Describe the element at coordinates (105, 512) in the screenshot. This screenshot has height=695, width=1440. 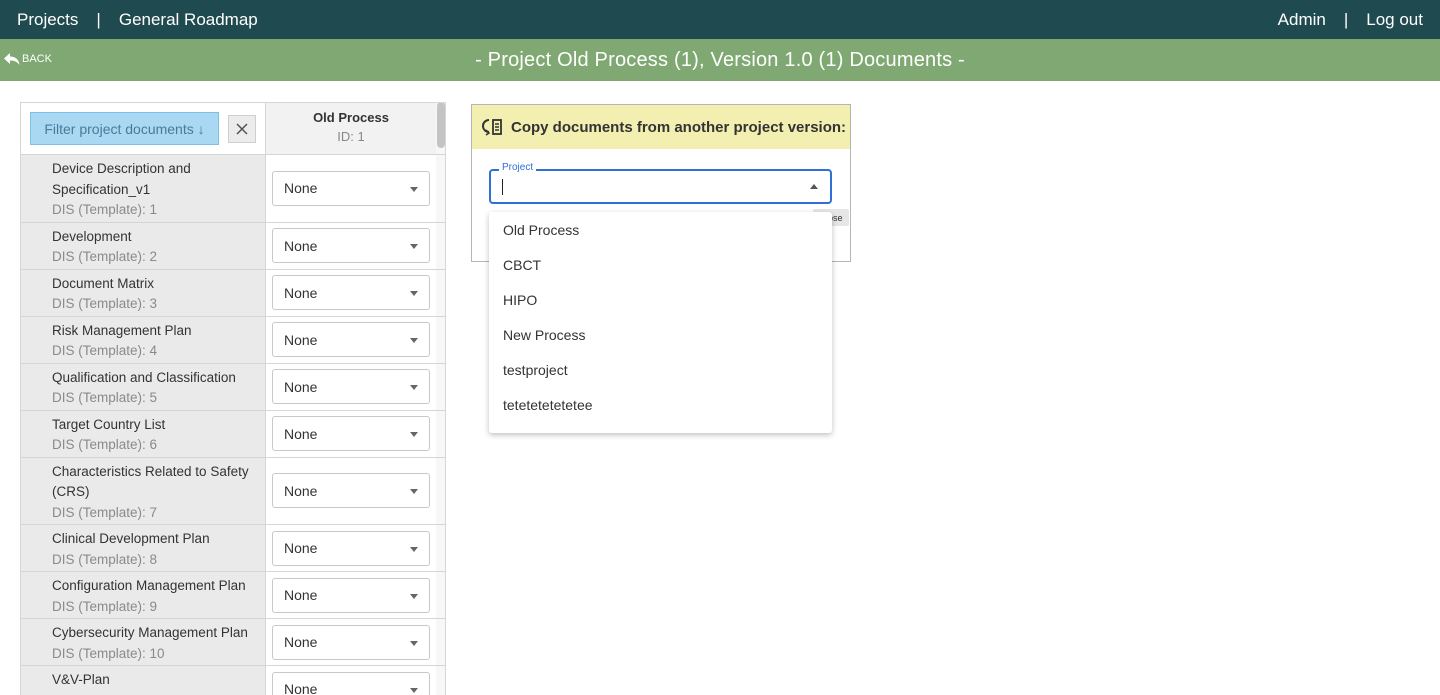
I see `document-template: DIS (Template): 7` at that location.